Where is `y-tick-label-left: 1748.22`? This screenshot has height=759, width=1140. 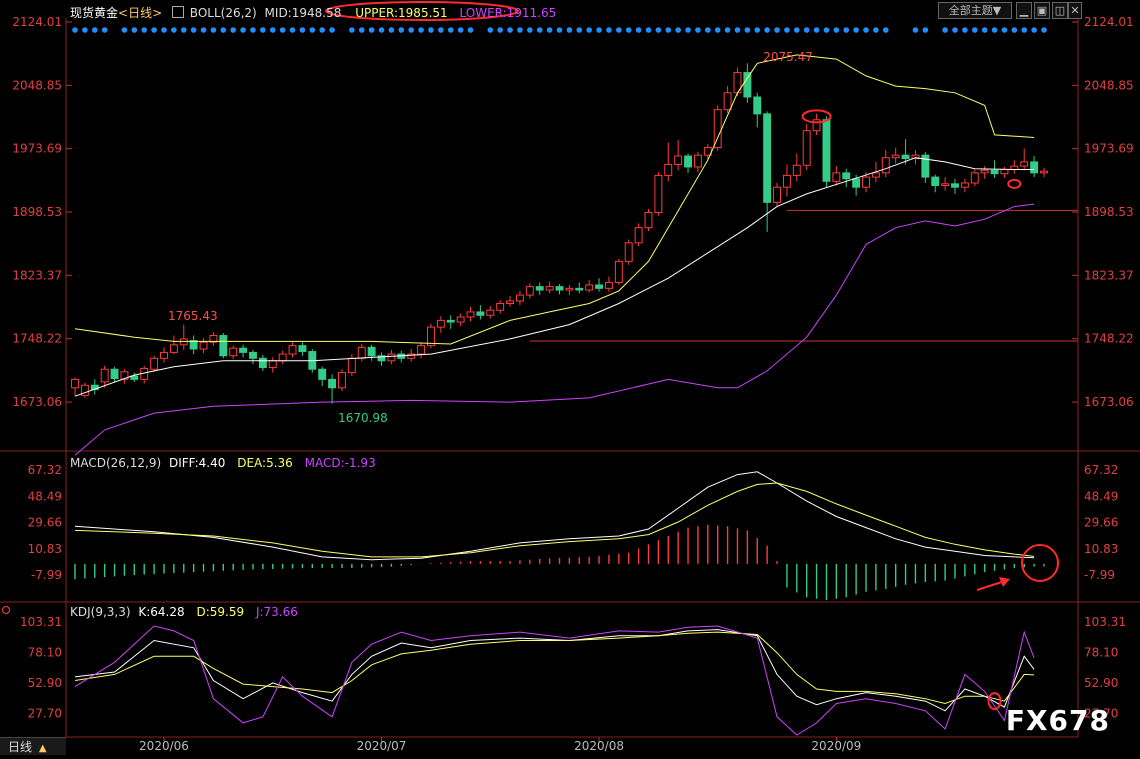 y-tick-label-left: 1748.22 is located at coordinates (37, 339).